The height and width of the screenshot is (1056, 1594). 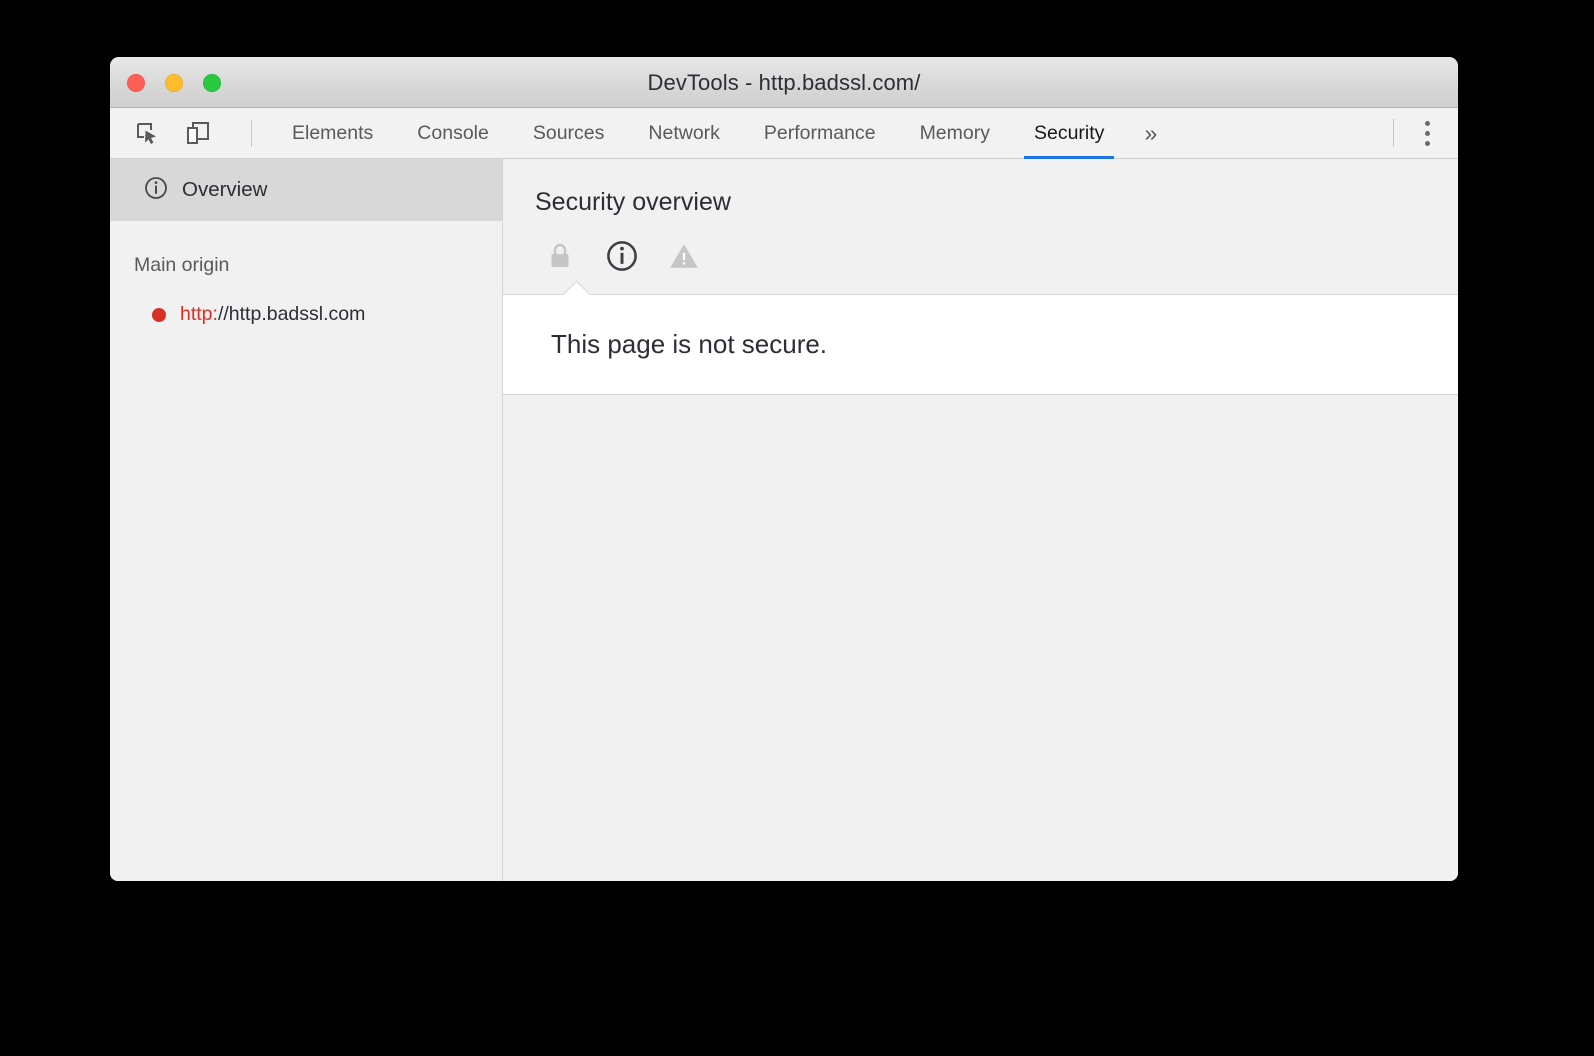 I want to click on origin-url: http://http.badssl.com, so click(x=272, y=314).